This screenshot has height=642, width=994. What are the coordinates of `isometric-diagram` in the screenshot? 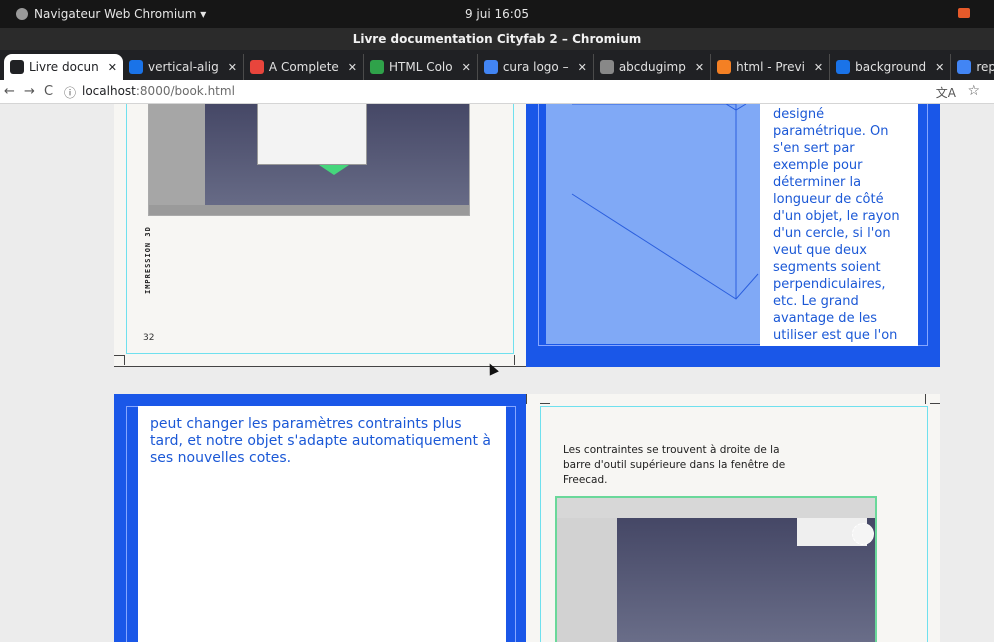 It's located at (653, 224).